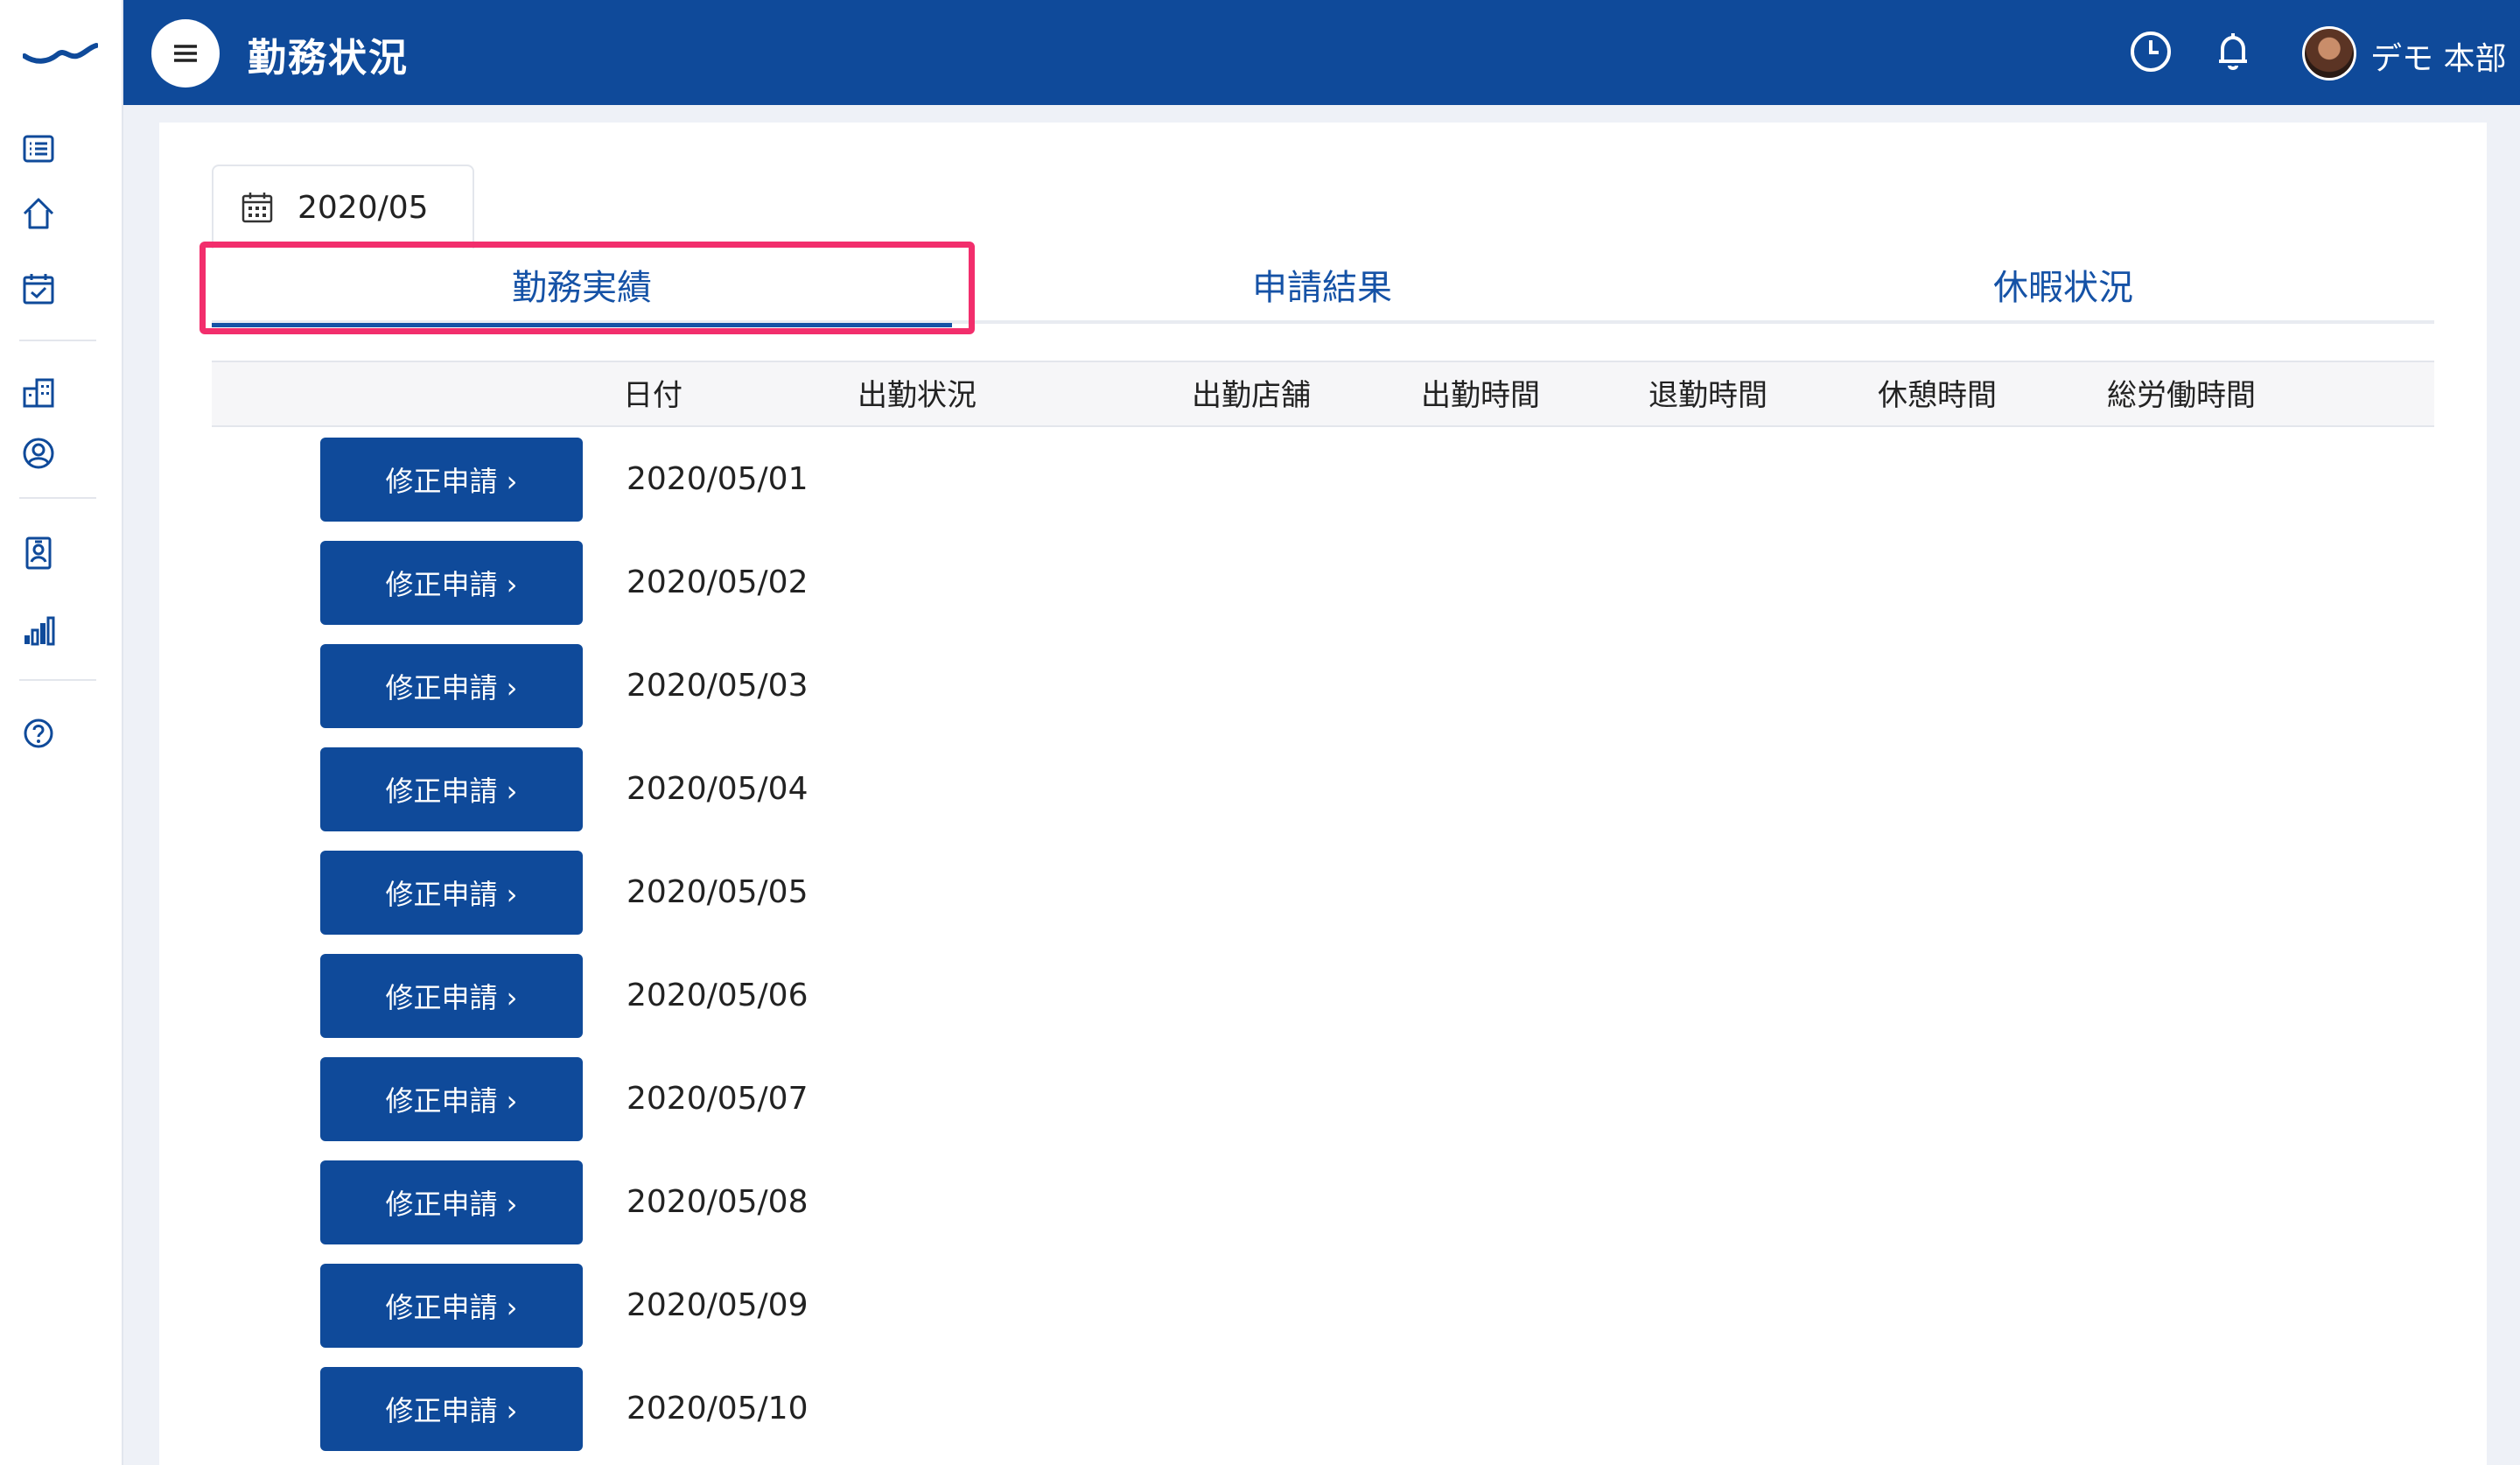  Describe the element at coordinates (717, 1408) in the screenshot. I see `row-date: 2020/05/10` at that location.